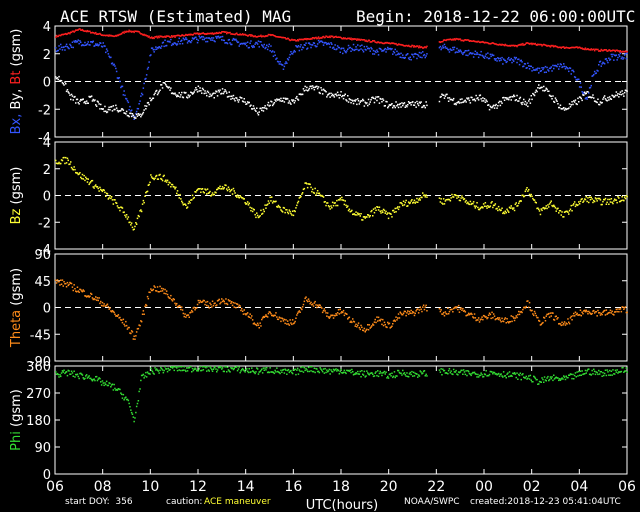 The image size is (640, 512). What do you see at coordinates (16, 216) in the screenshot?
I see `y-axis-label-part: Bz` at bounding box center [16, 216].